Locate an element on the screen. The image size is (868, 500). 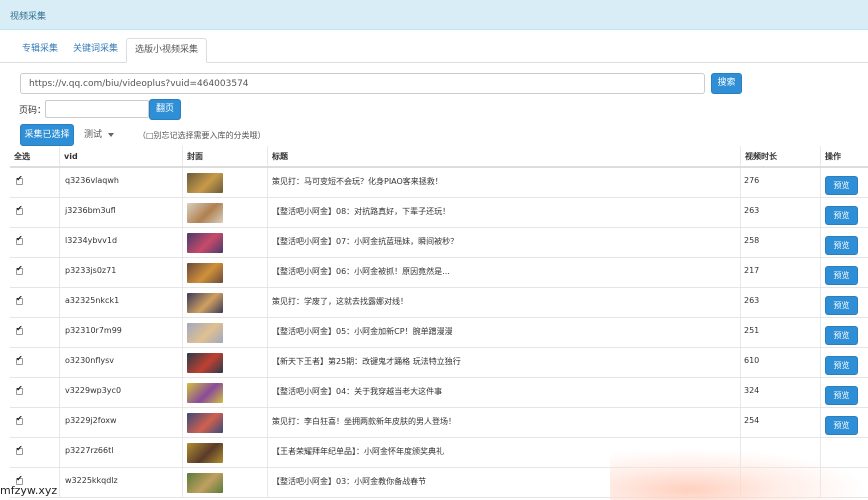
title-cell: 【整活吧小阿金】04：关于我穿越当老大这件事 is located at coordinates (504, 392).